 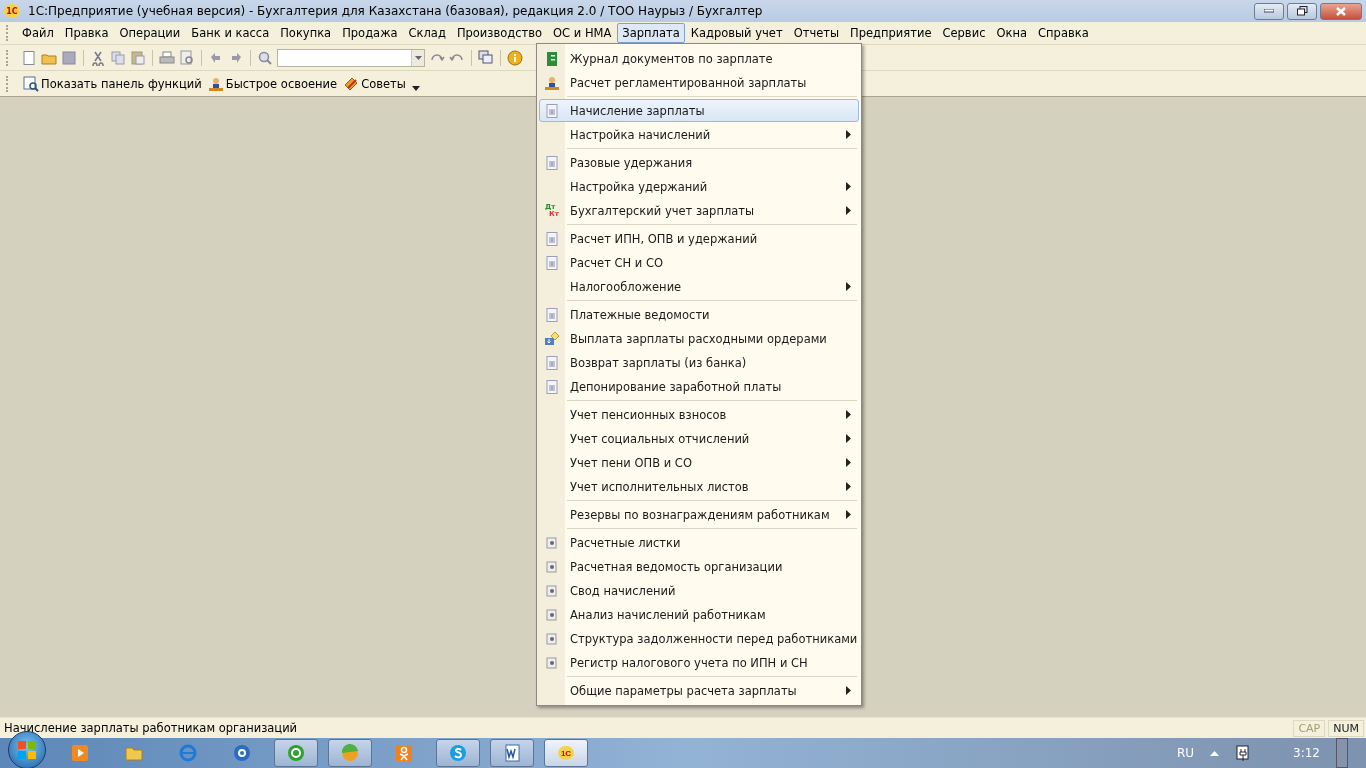 What do you see at coordinates (1243, 753) in the screenshot?
I see `power-plug-icon` at bounding box center [1243, 753].